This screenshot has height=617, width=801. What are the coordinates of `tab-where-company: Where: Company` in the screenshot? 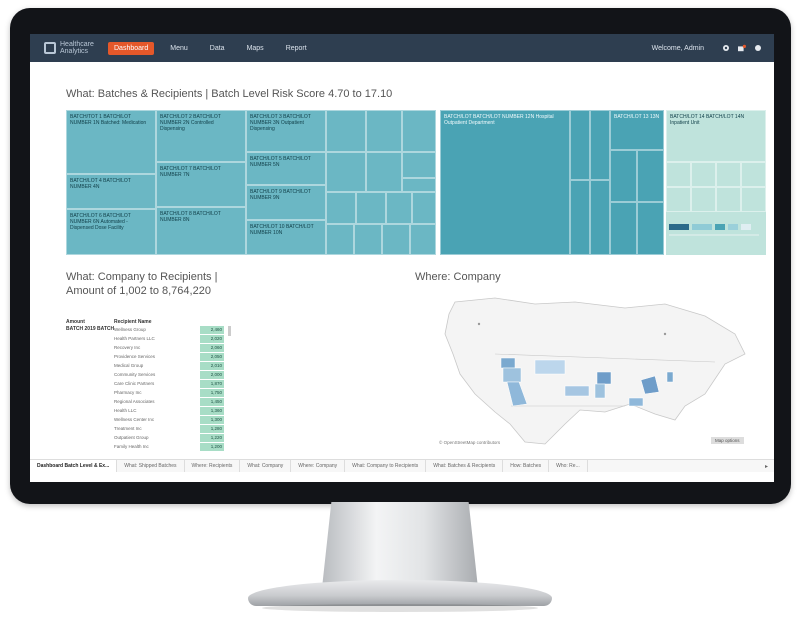 It's located at (318, 466).